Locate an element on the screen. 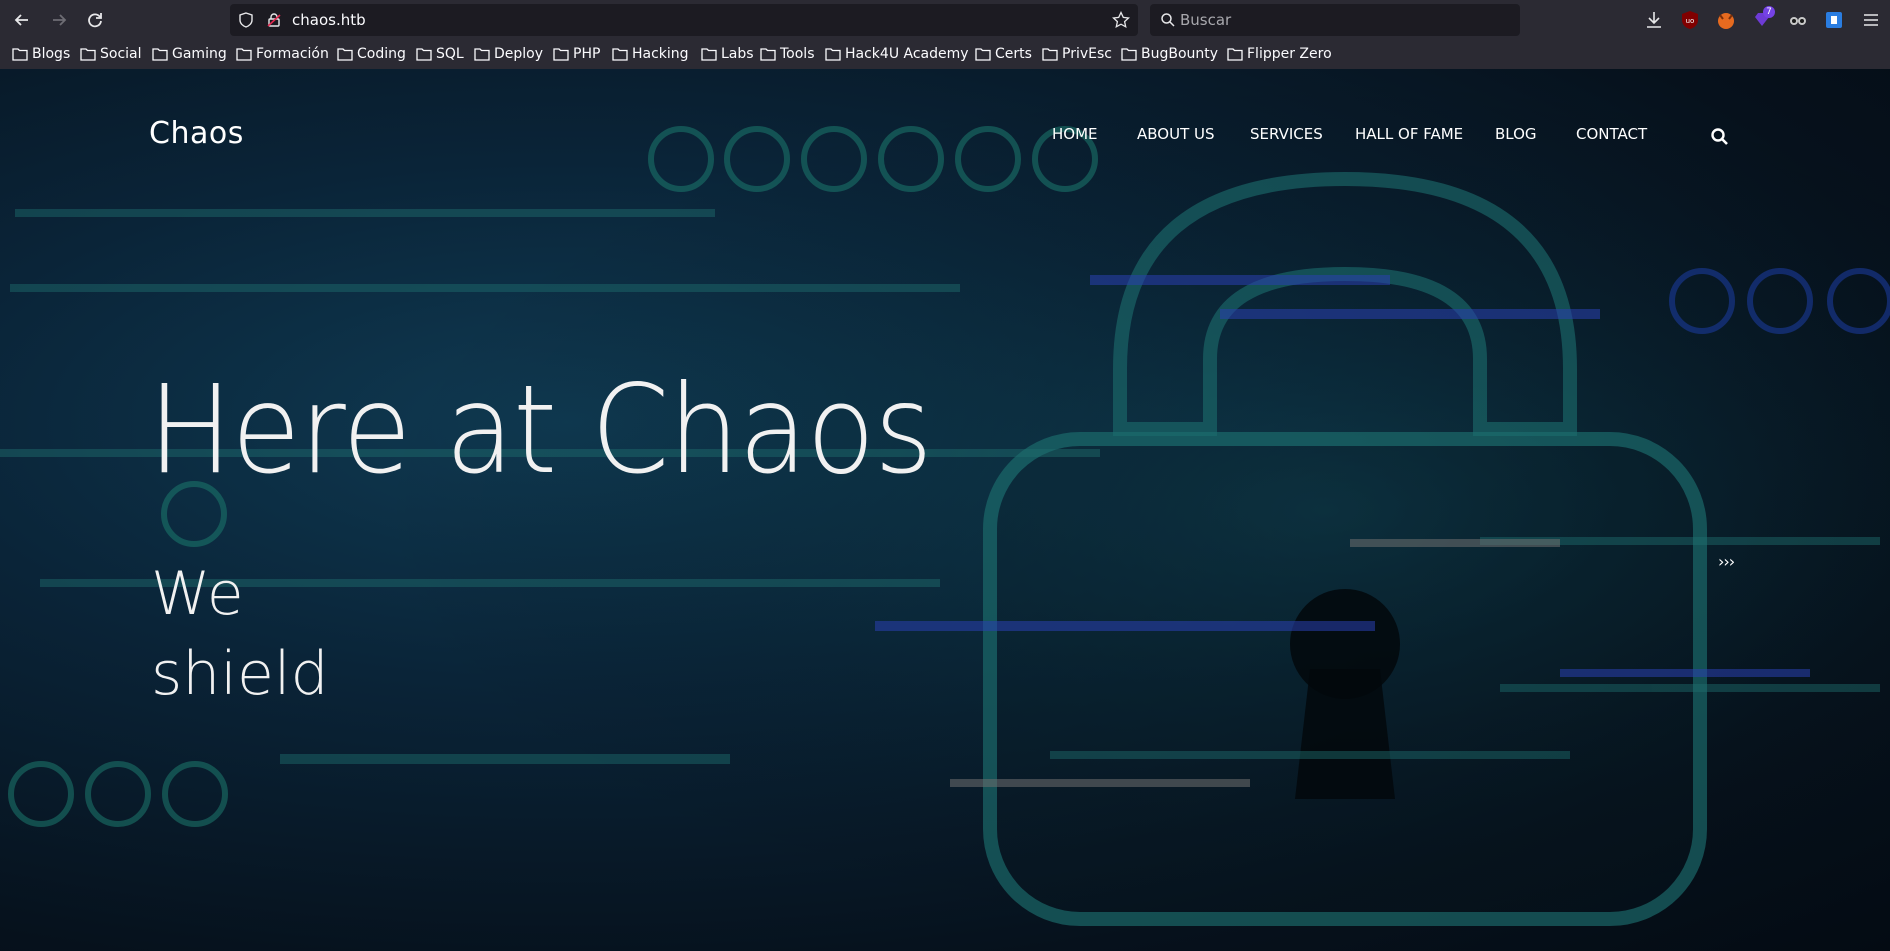 Image resolution: width=1890 pixels, height=951 pixels. url-text: chaos.htb is located at coordinates (329, 20).